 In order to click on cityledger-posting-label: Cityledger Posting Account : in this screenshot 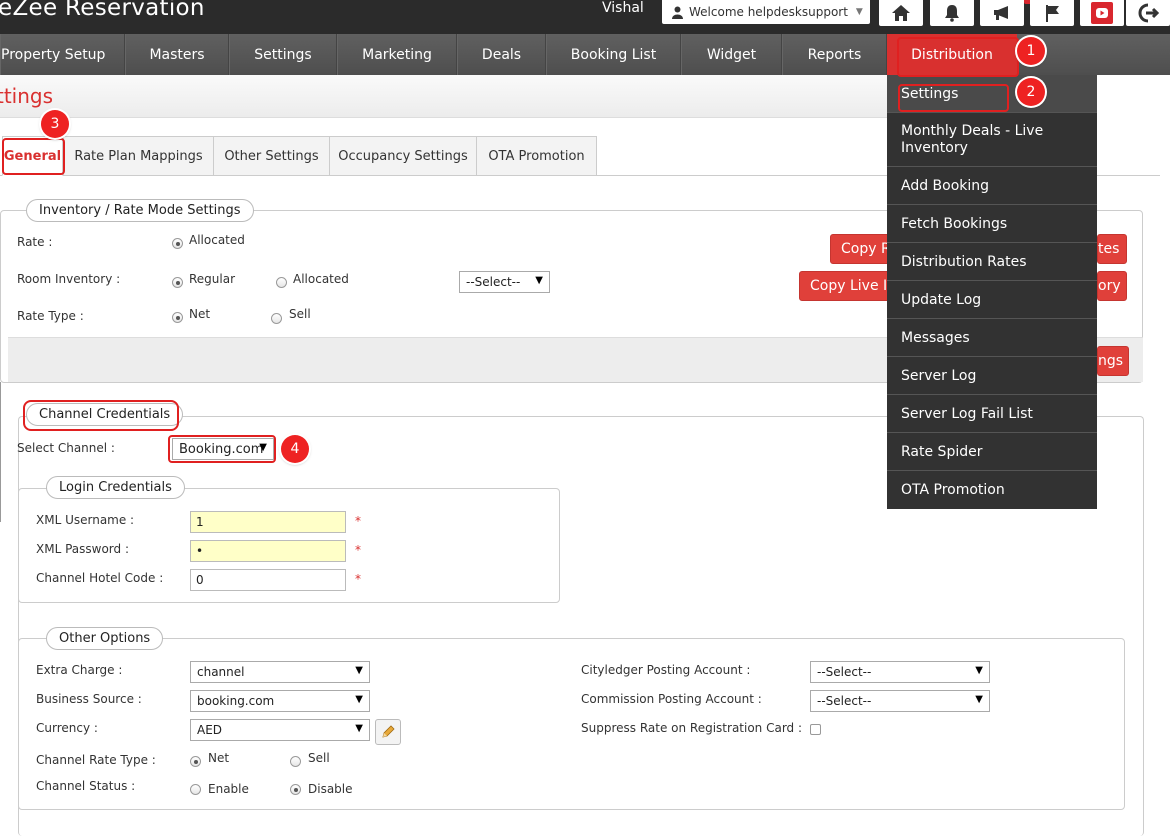, I will do `click(666, 670)`.